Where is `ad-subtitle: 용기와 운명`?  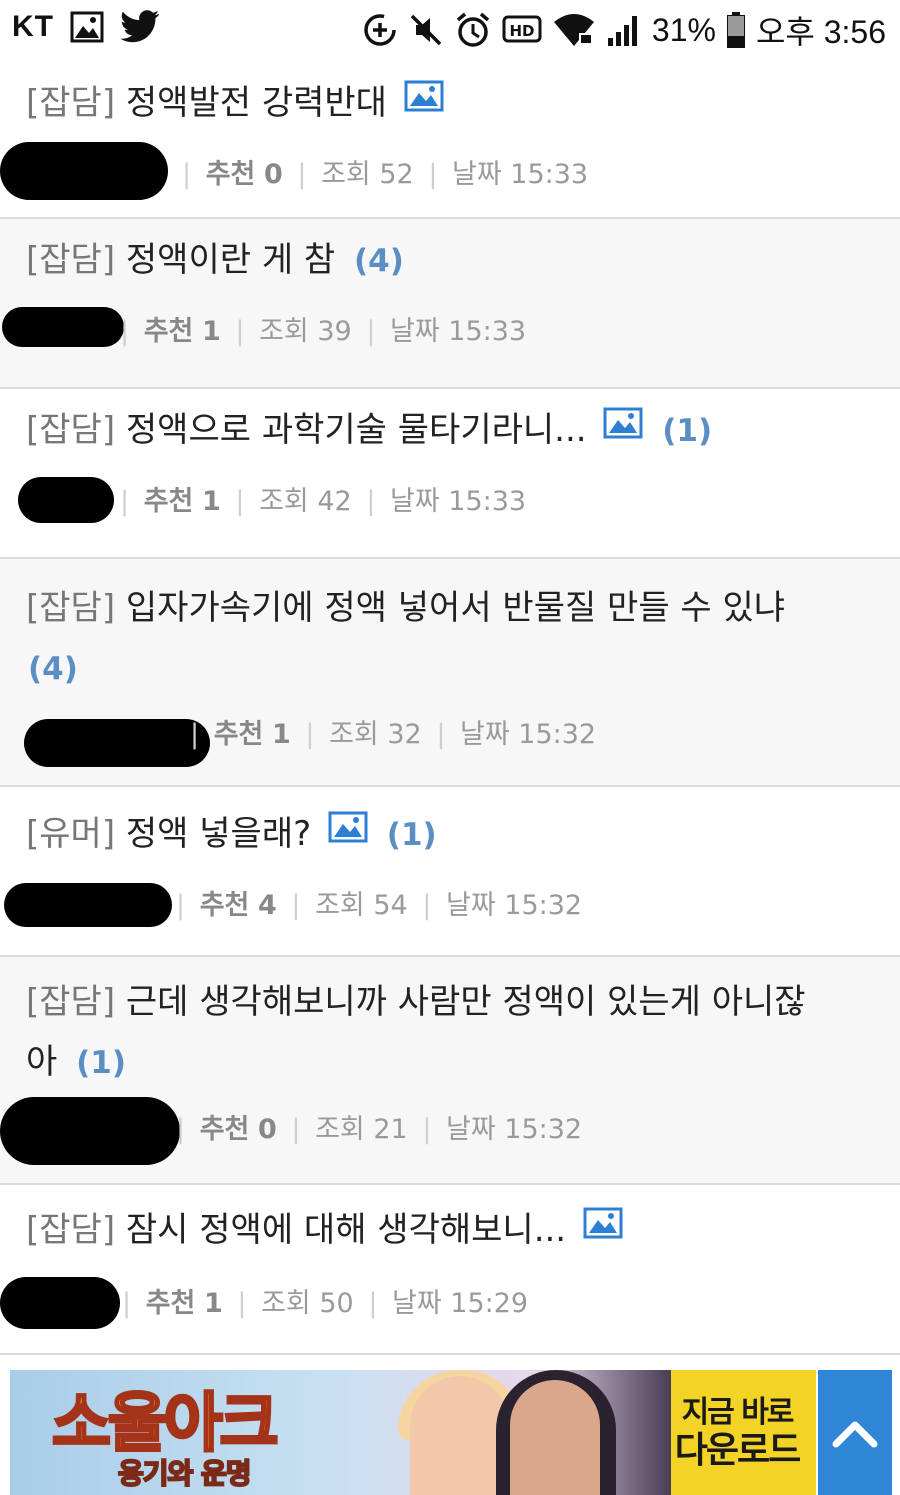 ad-subtitle: 용기와 운명 is located at coordinates (185, 1473).